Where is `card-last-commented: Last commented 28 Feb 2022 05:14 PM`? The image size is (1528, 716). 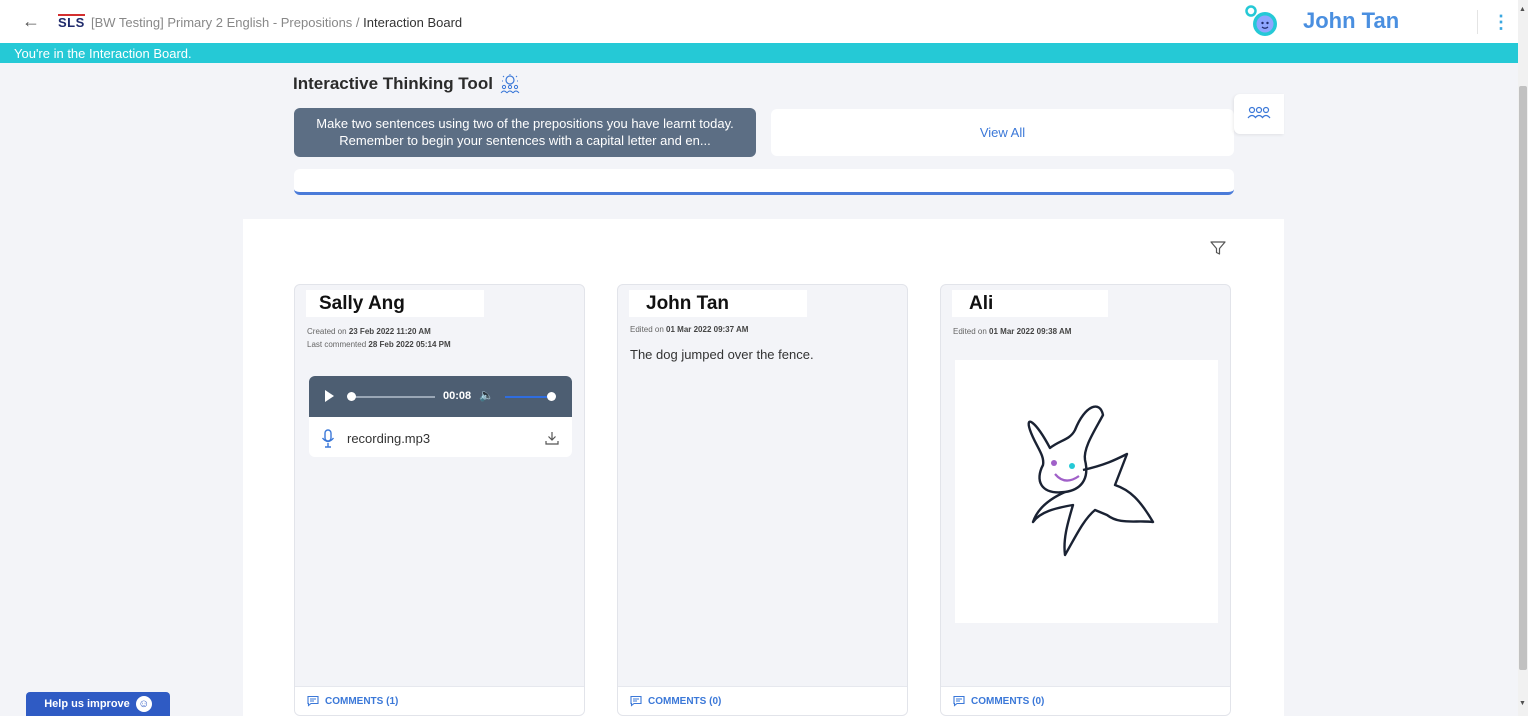 card-last-commented: Last commented 28 Feb 2022 05:14 PM is located at coordinates (379, 344).